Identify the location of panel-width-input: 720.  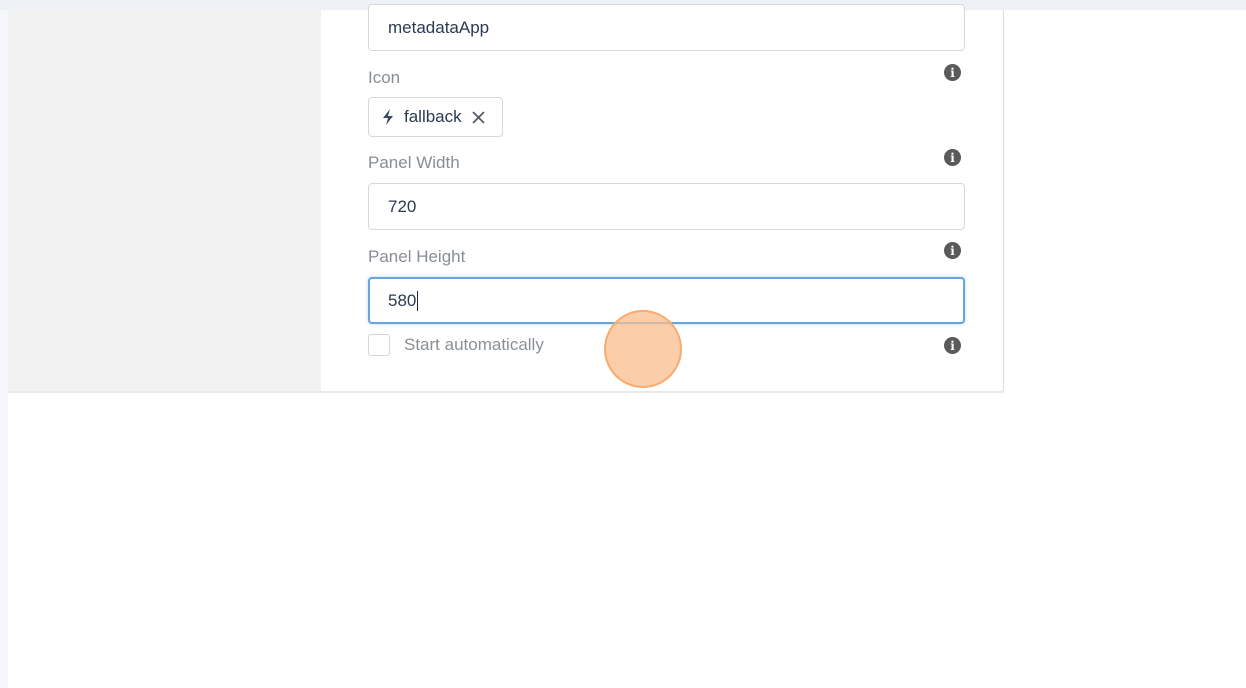
(666, 206).